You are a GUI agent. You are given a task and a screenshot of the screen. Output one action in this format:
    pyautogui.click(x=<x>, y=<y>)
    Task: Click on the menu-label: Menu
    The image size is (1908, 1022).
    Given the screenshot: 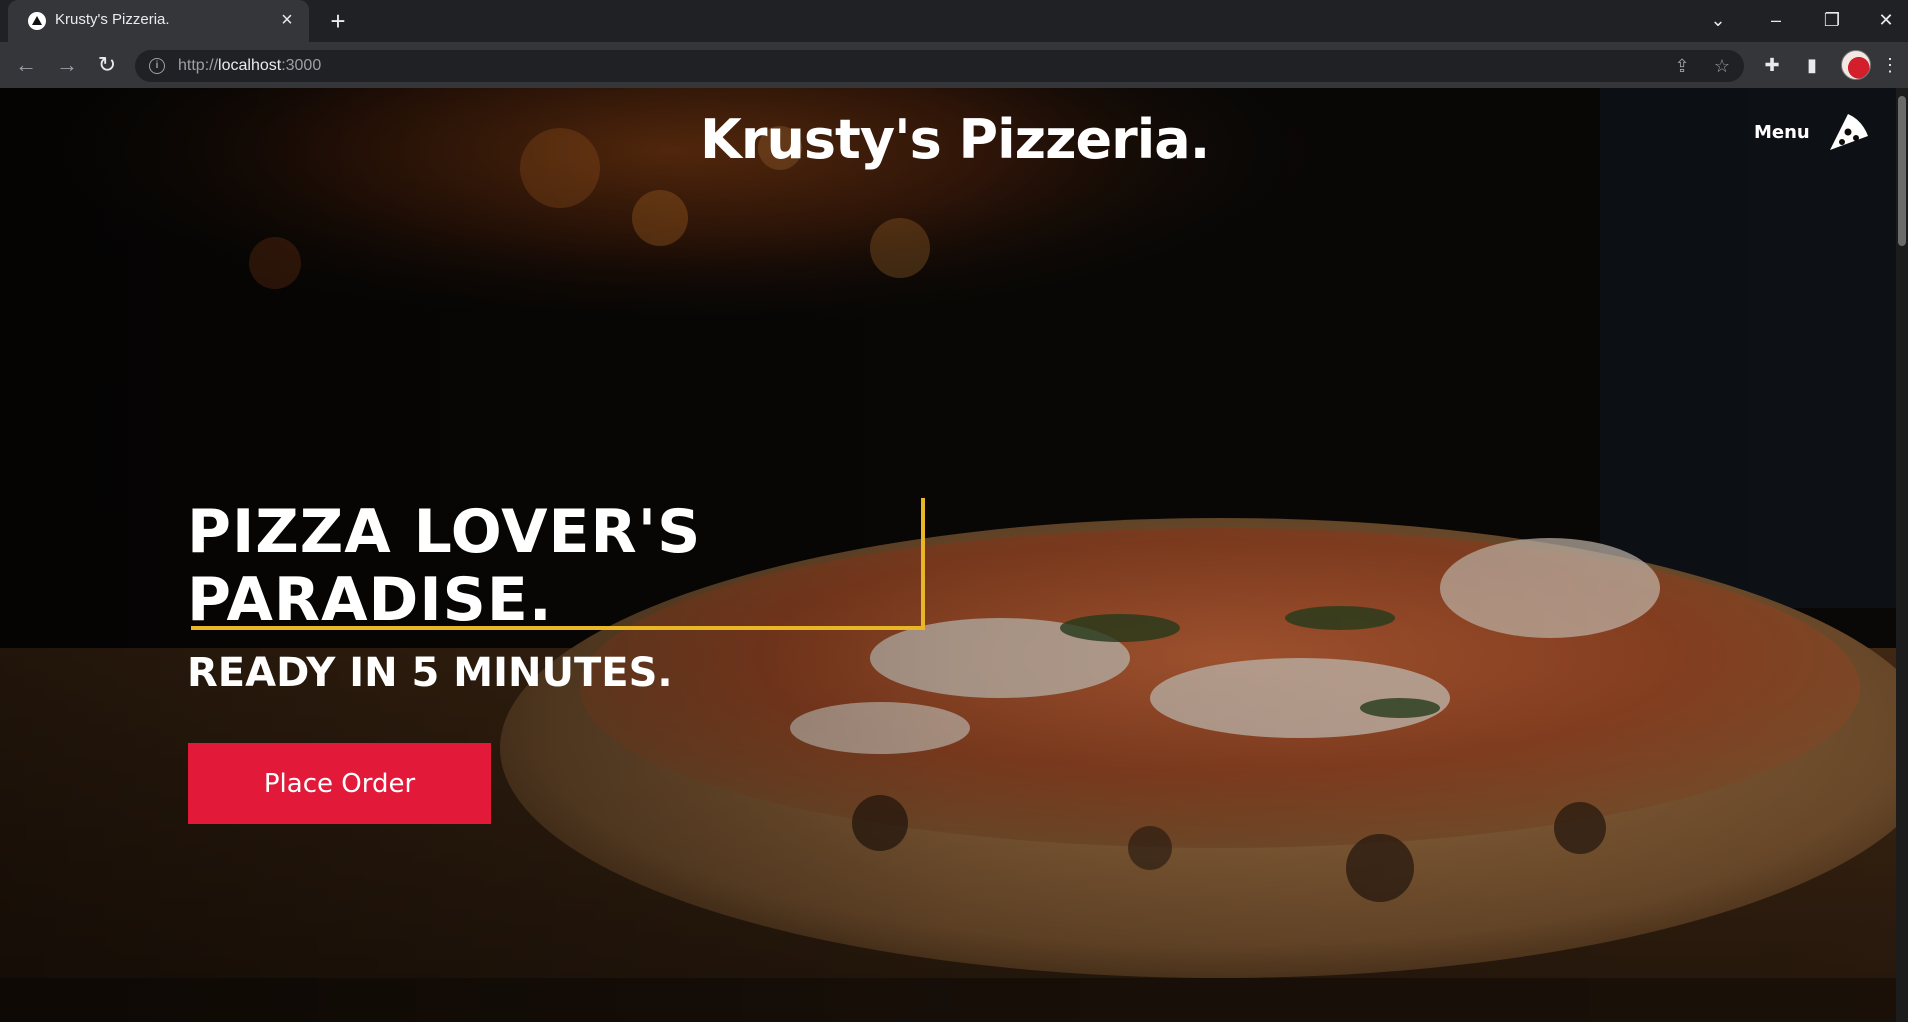 What is the action you would take?
    pyautogui.click(x=1782, y=132)
    